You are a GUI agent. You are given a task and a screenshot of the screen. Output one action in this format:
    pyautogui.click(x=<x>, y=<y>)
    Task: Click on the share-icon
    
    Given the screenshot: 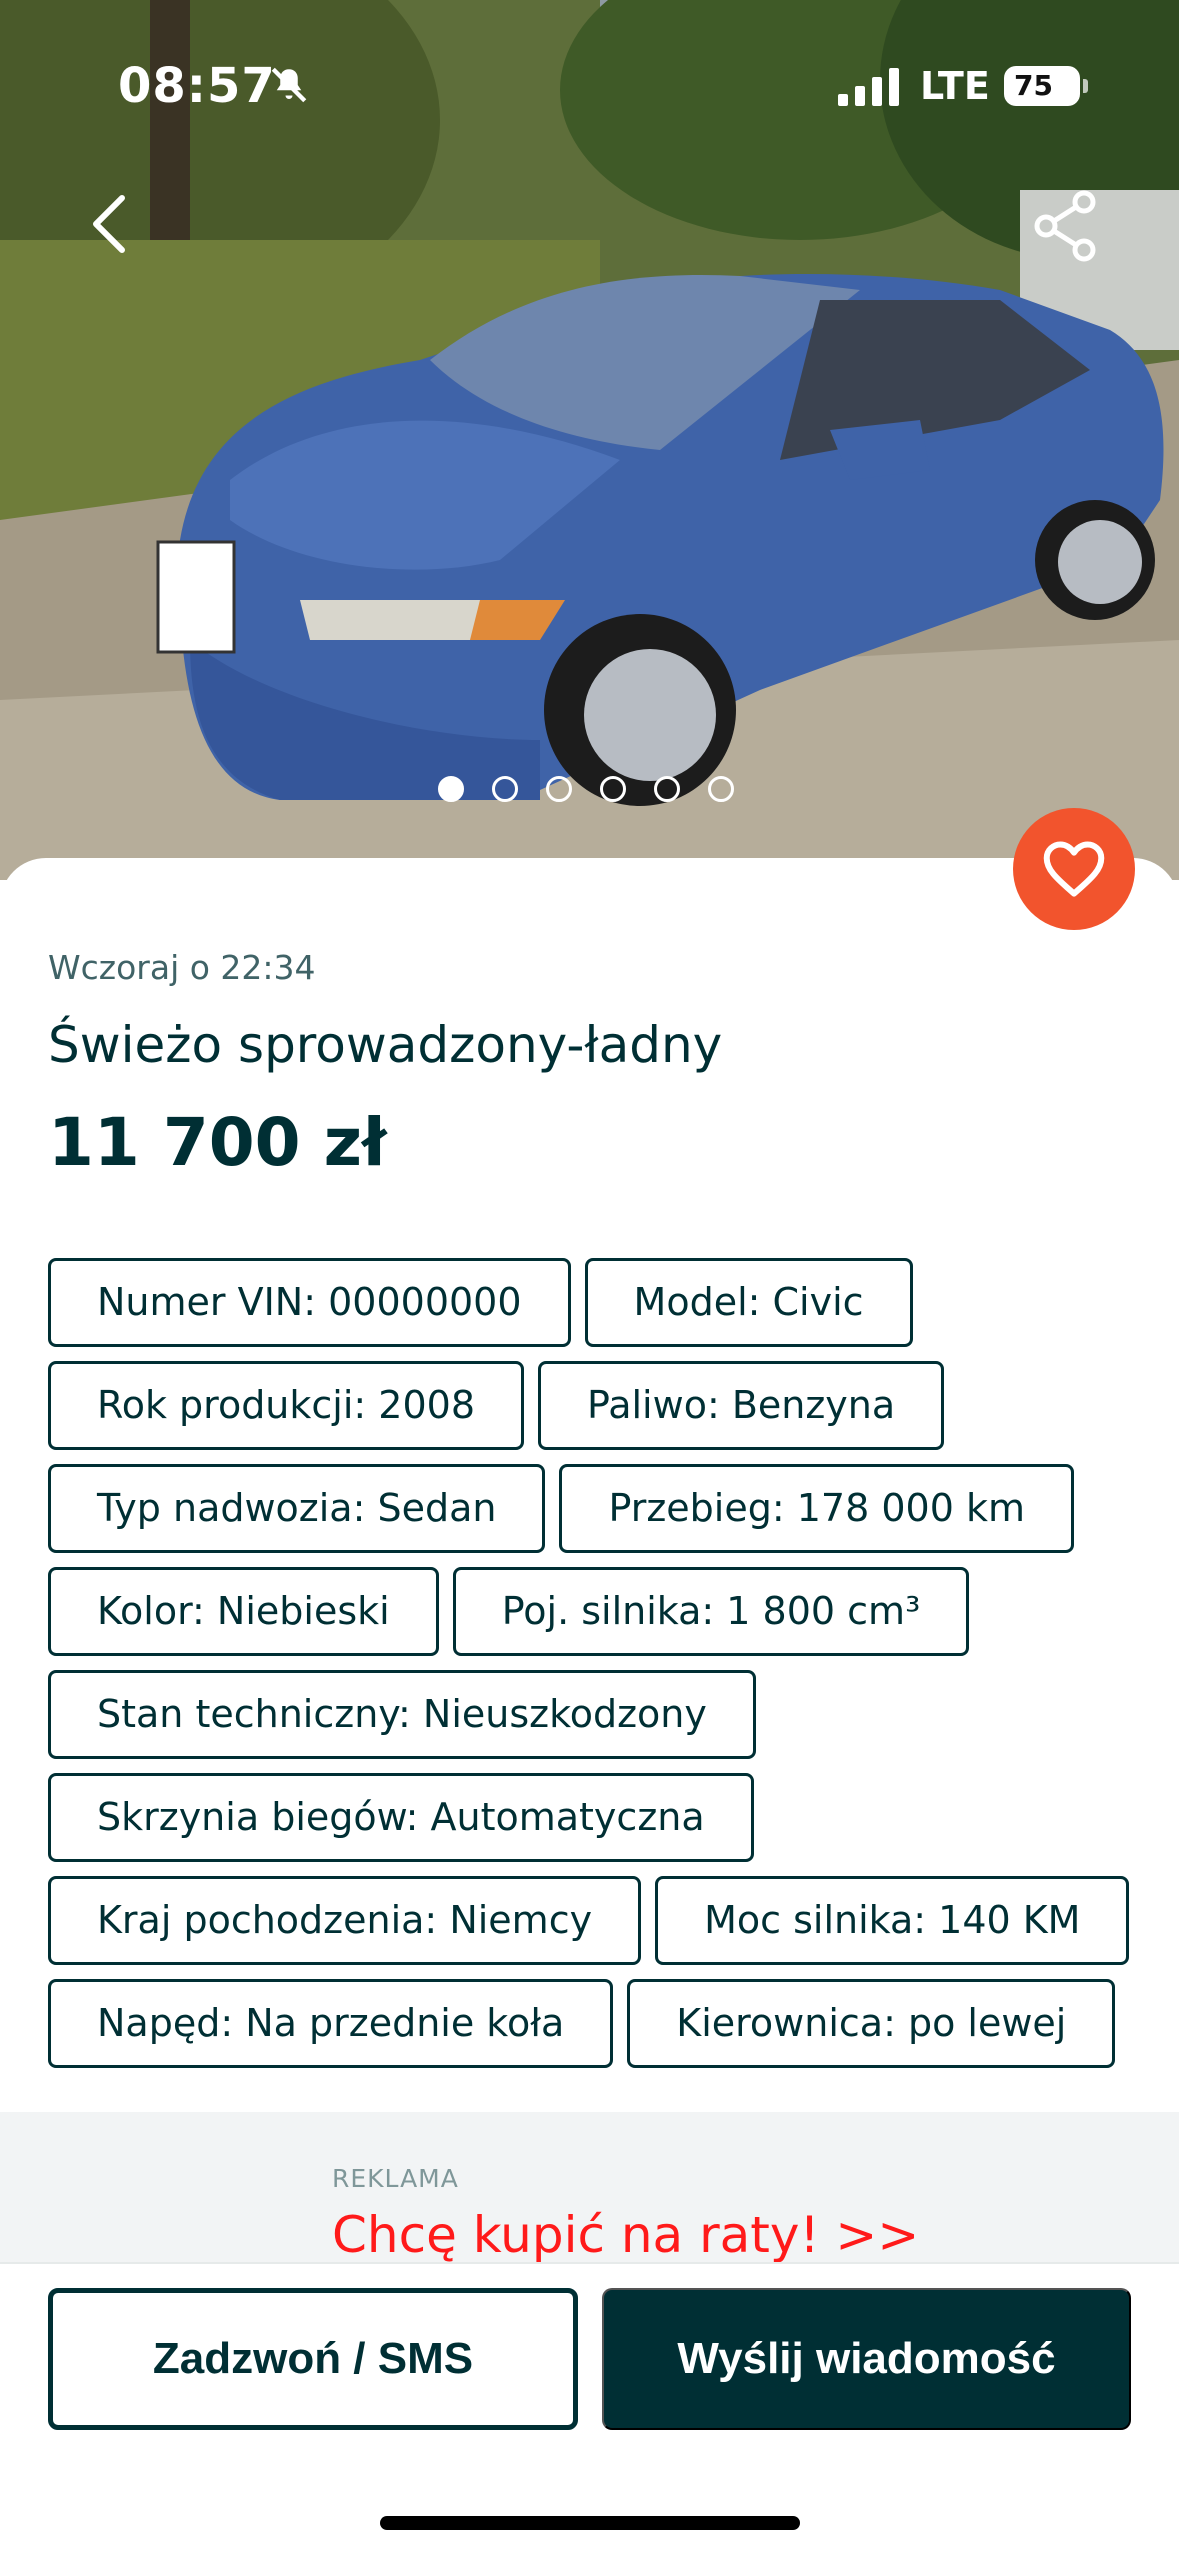 What is the action you would take?
    pyautogui.click(x=1065, y=226)
    